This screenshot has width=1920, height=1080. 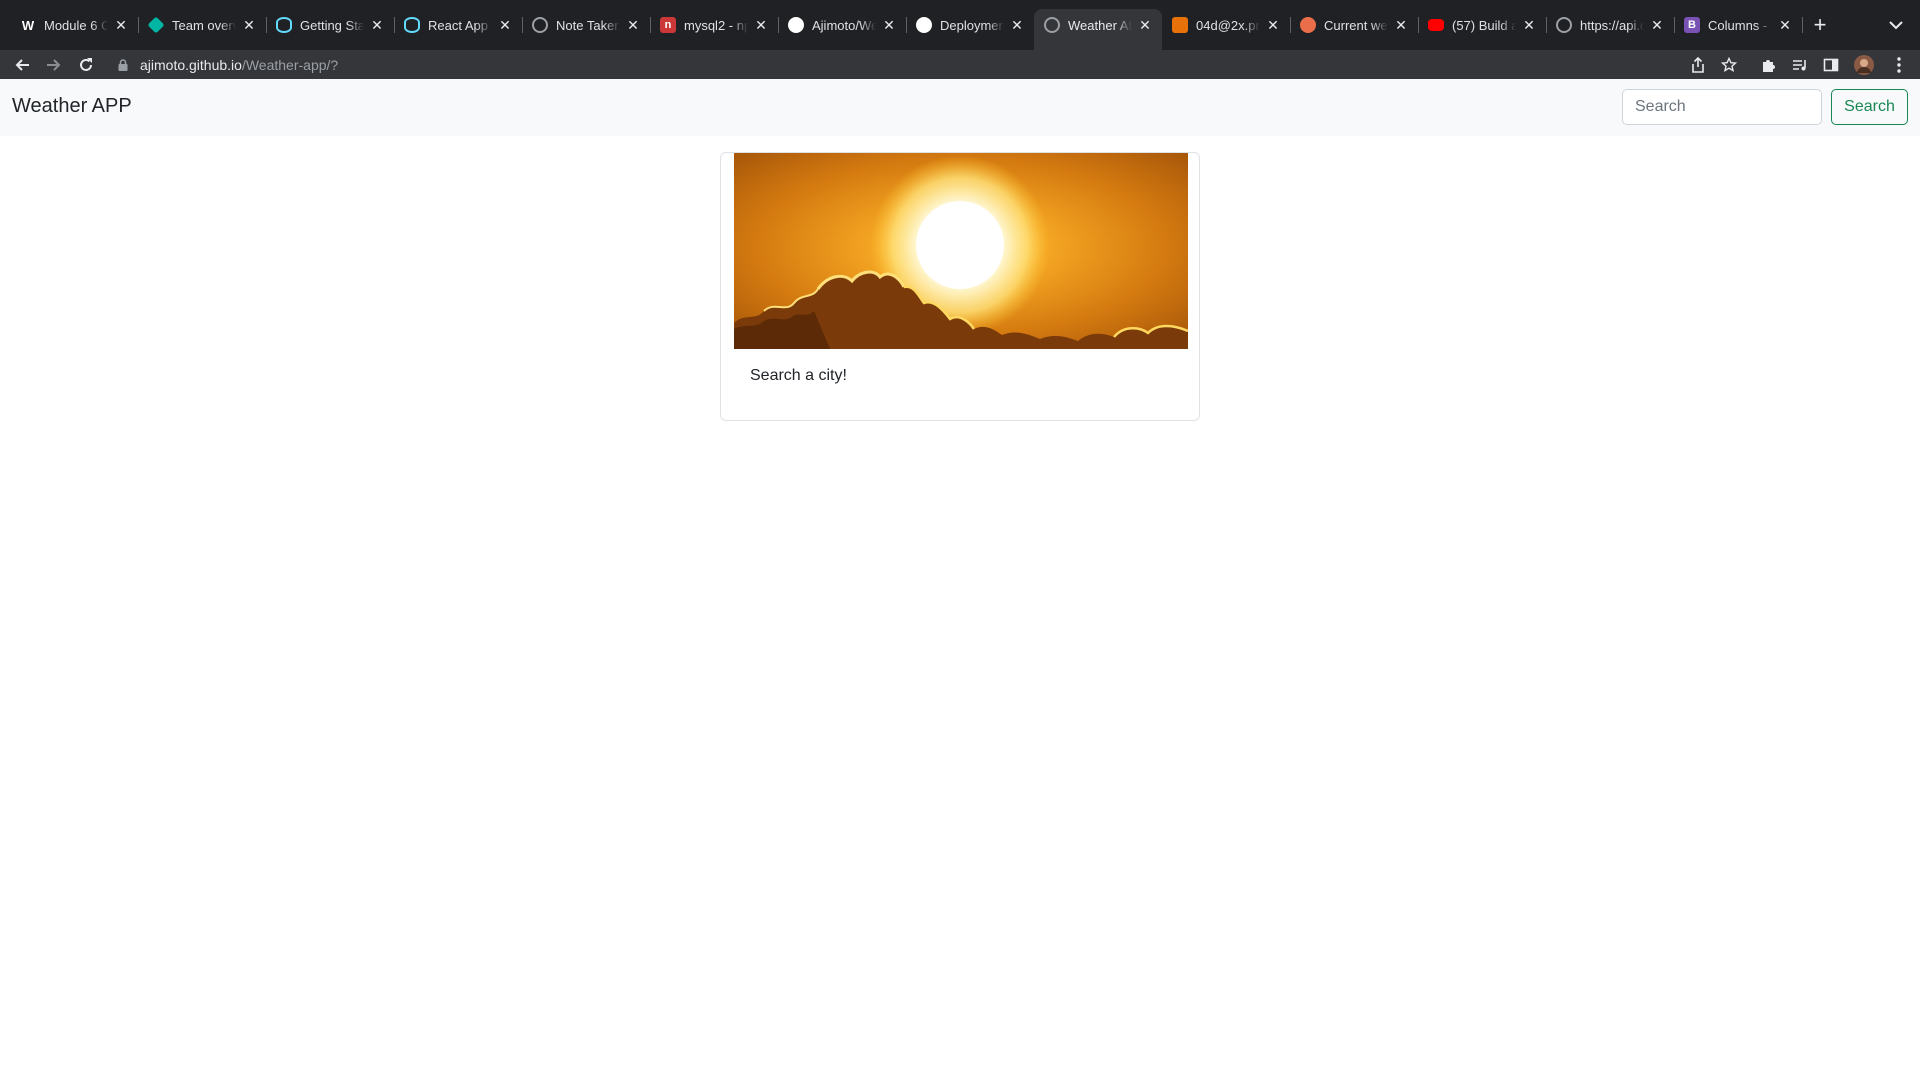 I want to click on tab-title: Getting Started, so click(x=332, y=25).